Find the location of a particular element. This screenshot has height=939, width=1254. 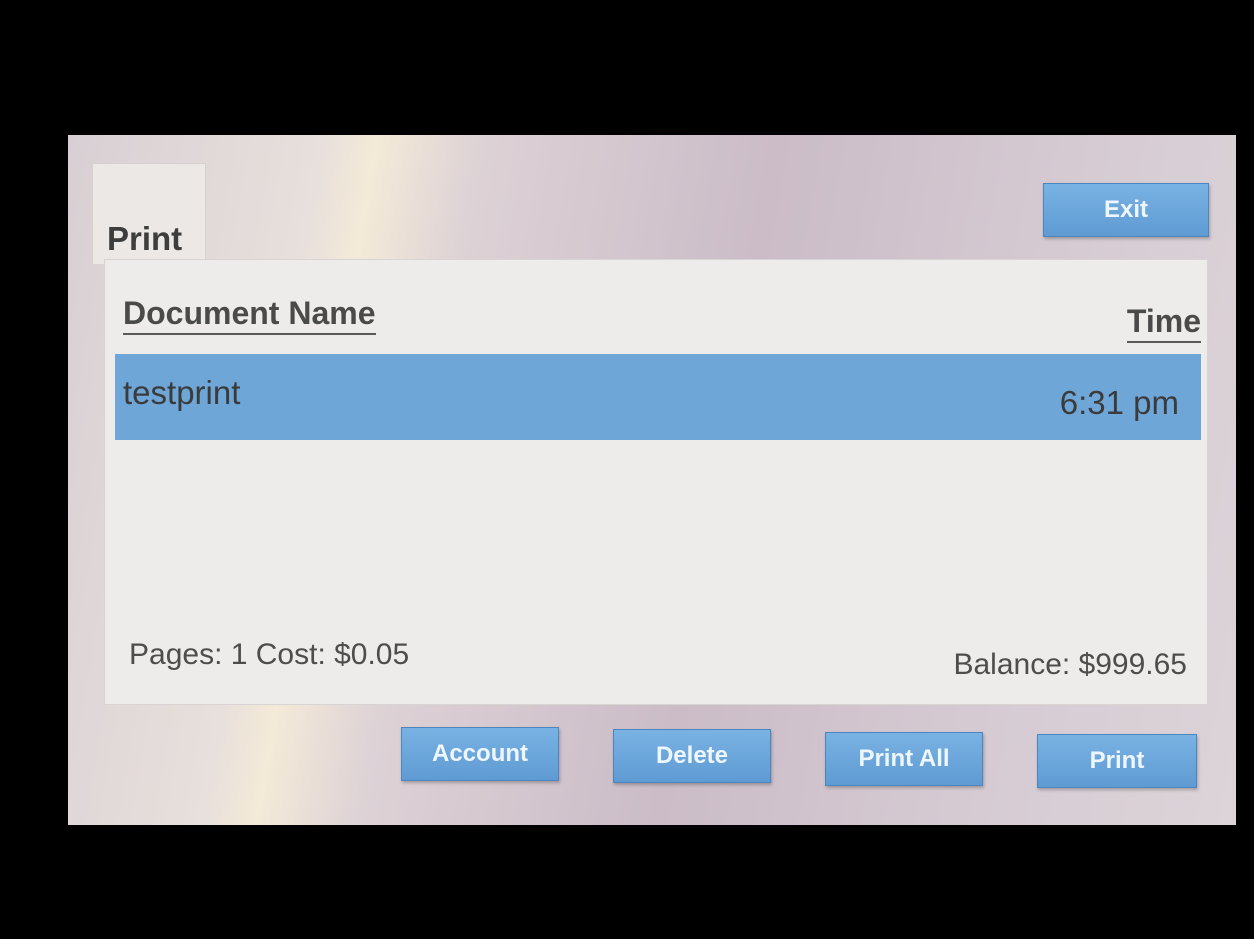

print-all-button: Print All is located at coordinates (904, 759).